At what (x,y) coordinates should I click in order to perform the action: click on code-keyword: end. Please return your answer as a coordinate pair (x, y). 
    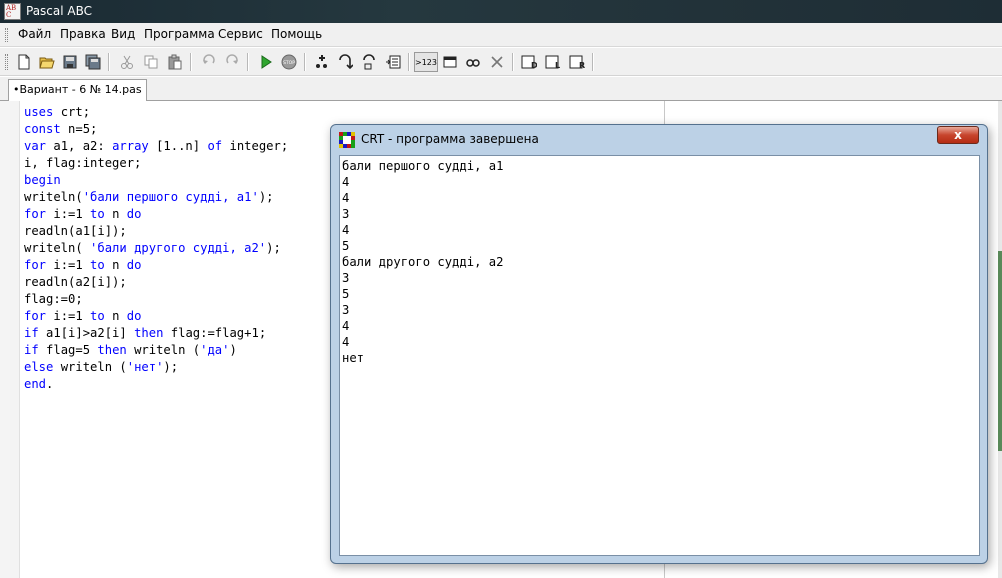
    Looking at the image, I should click on (35, 384).